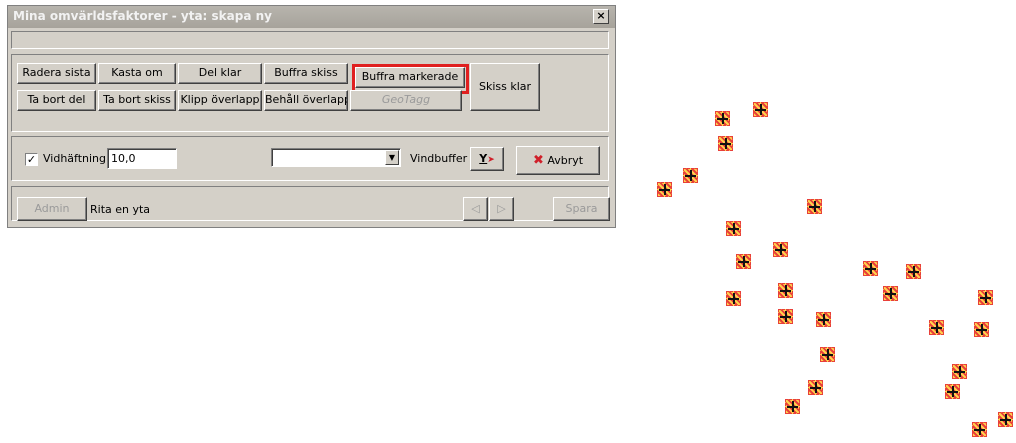 The image size is (1016, 443). What do you see at coordinates (406, 100) in the screenshot?
I see `geotagg-button: GeoTagg` at bounding box center [406, 100].